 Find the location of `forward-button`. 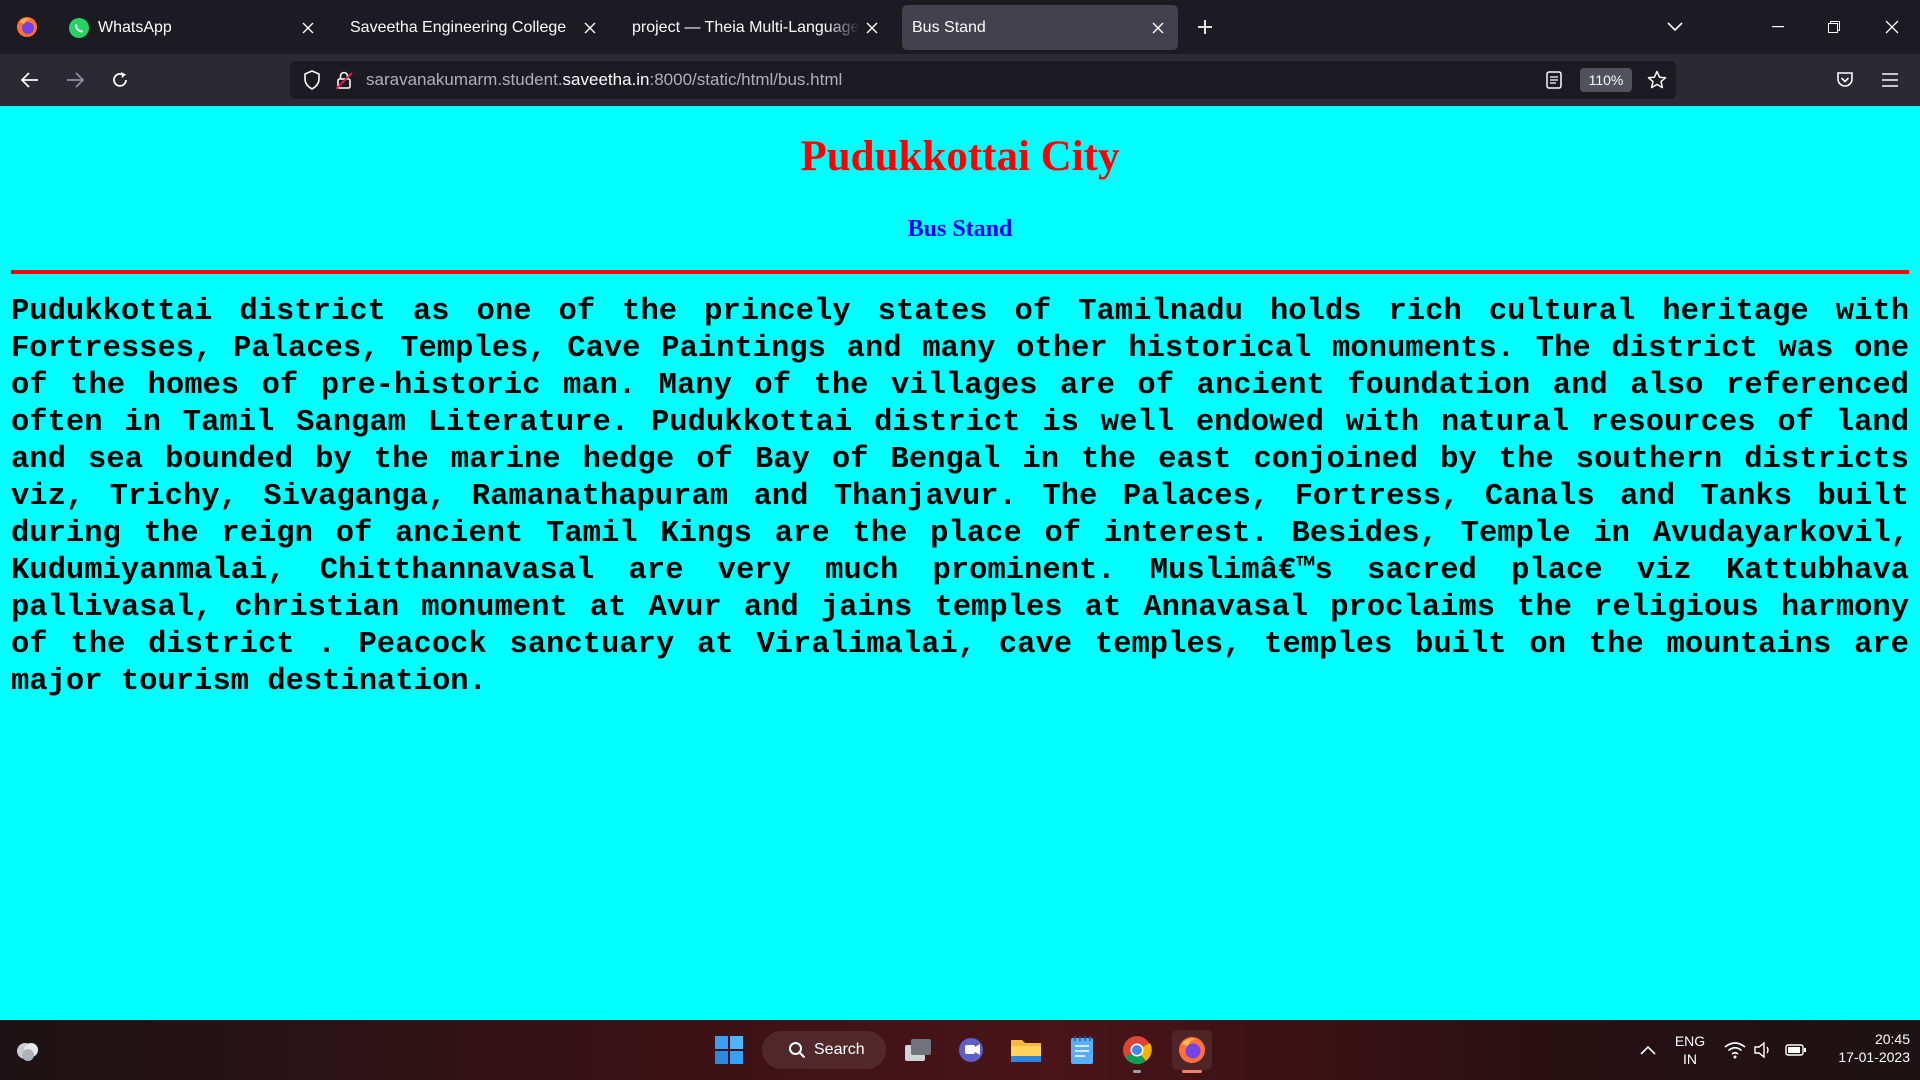

forward-button is located at coordinates (75, 80).